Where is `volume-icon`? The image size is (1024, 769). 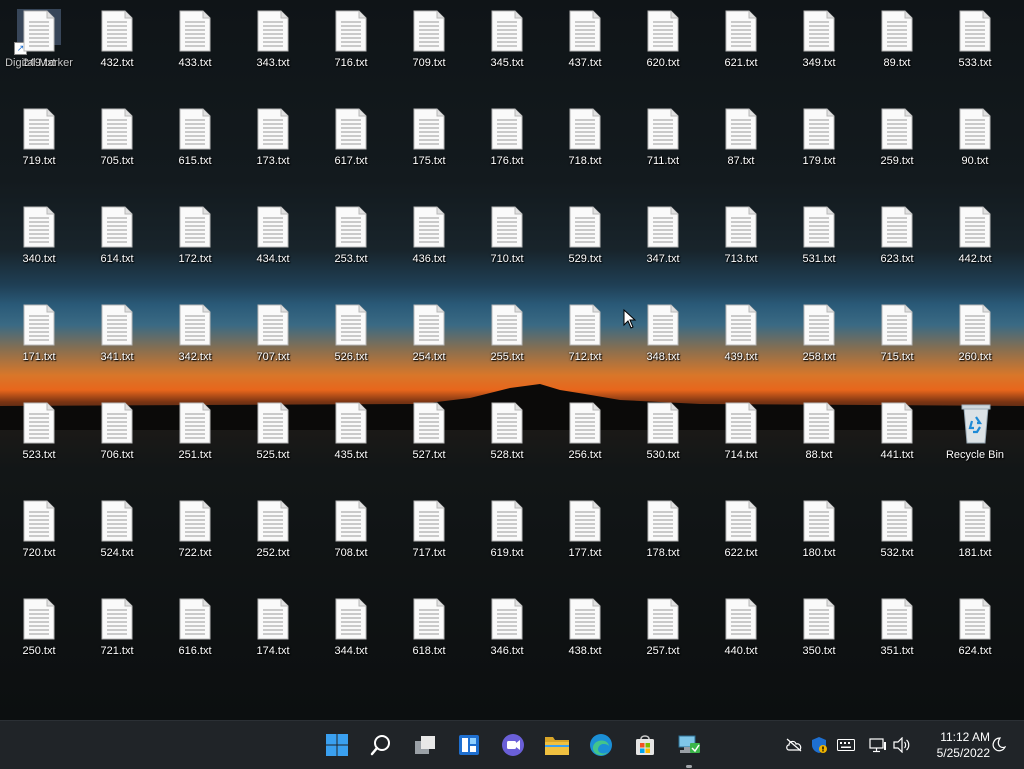 volume-icon is located at coordinates (902, 745).